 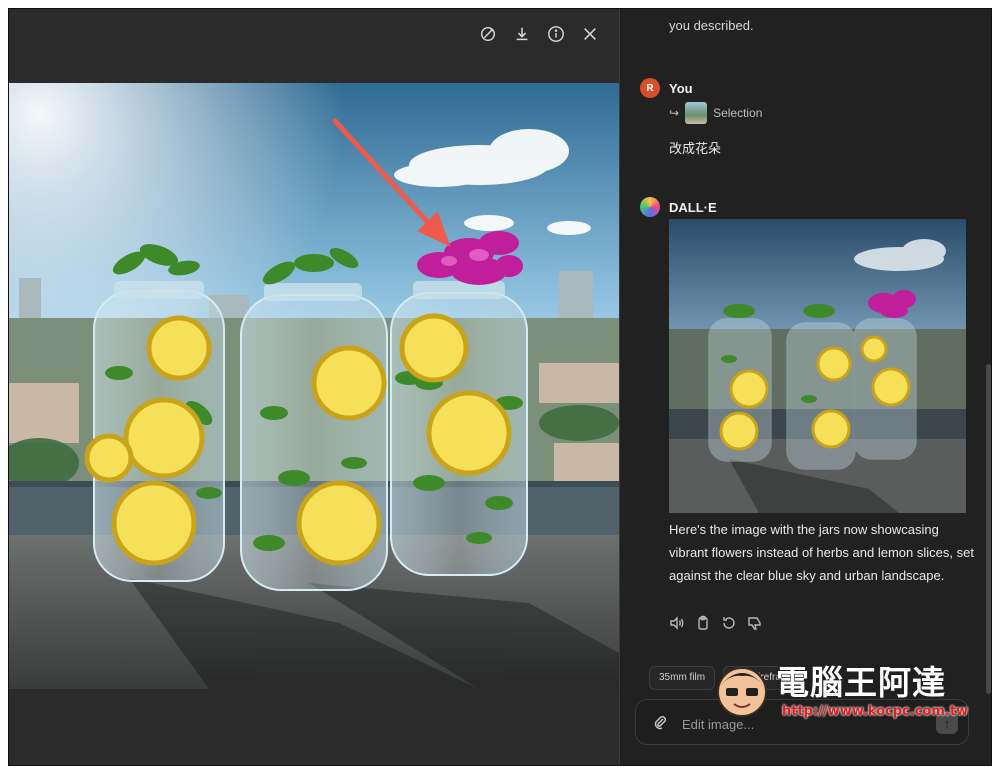 I want to click on chip-3d-wireframe: 3D Wireframe, so click(x=764, y=678).